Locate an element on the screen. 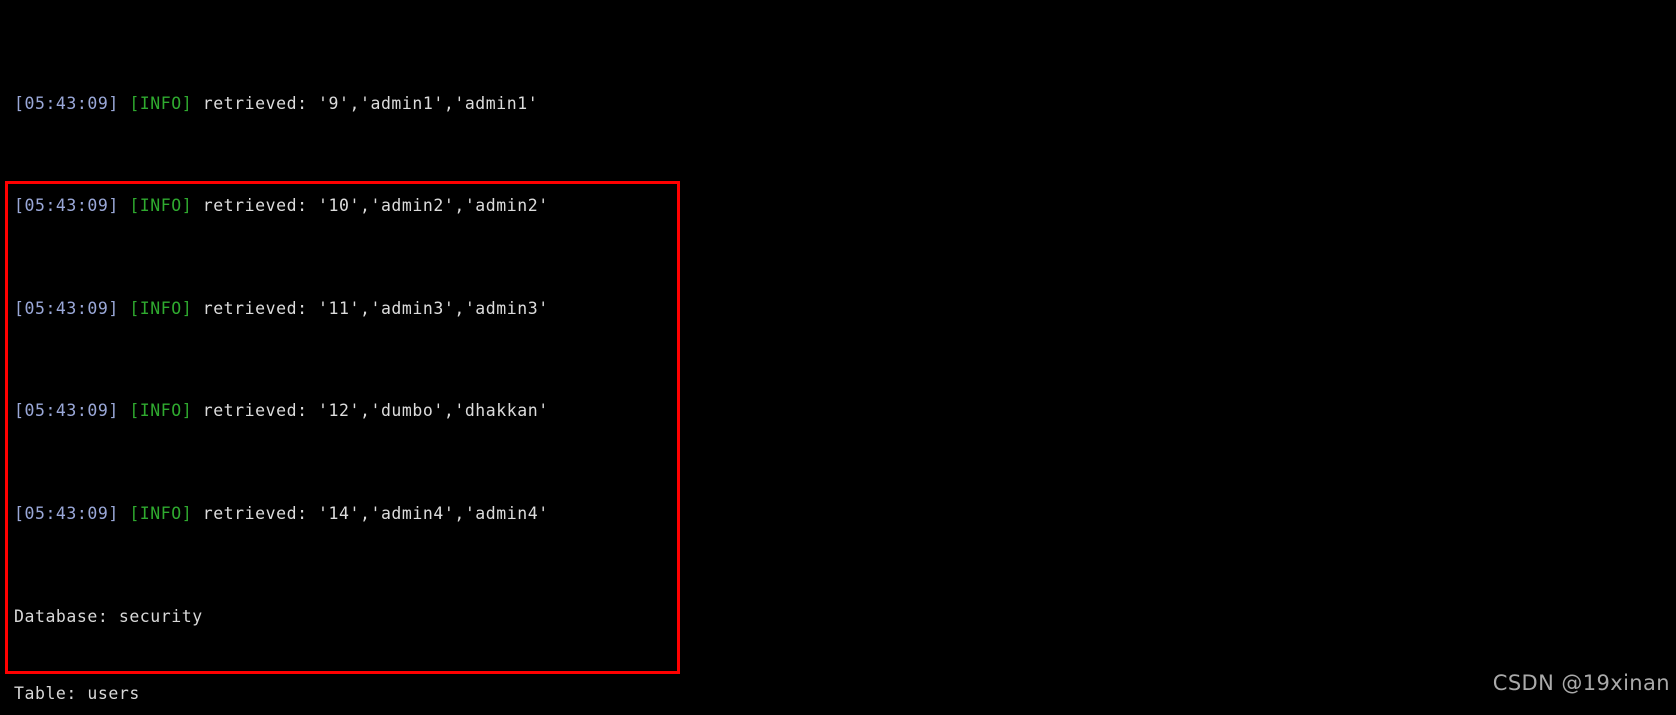 Image resolution: width=1676 pixels, height=715 pixels. log-message: retrieved: '11','admin3','admin3' is located at coordinates (370, 308).